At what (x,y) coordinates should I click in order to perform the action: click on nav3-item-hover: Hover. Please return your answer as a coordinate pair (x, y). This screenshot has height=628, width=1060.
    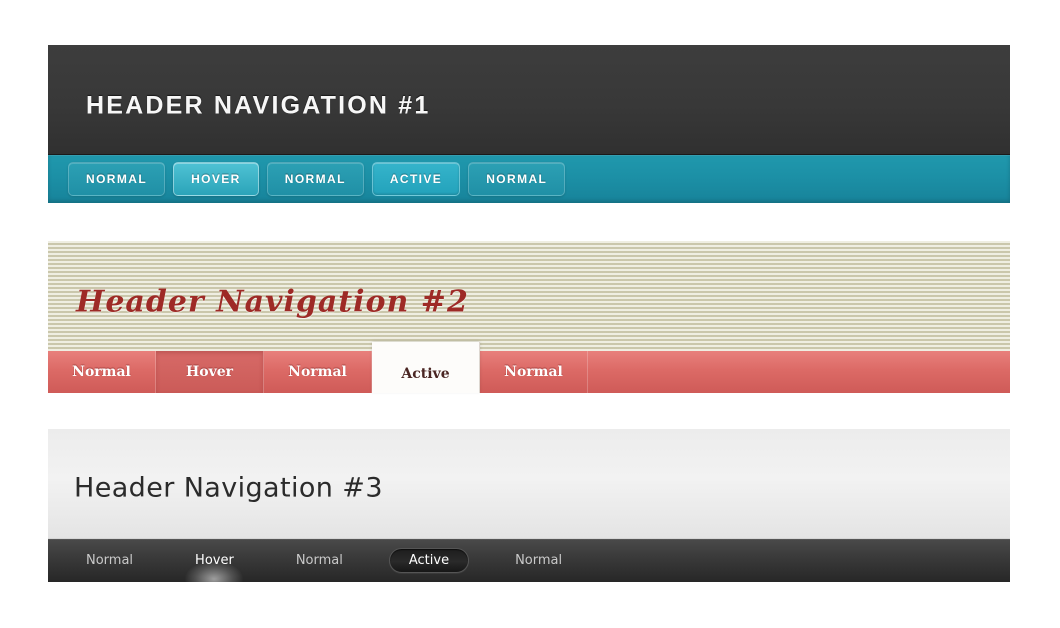
    Looking at the image, I should click on (214, 560).